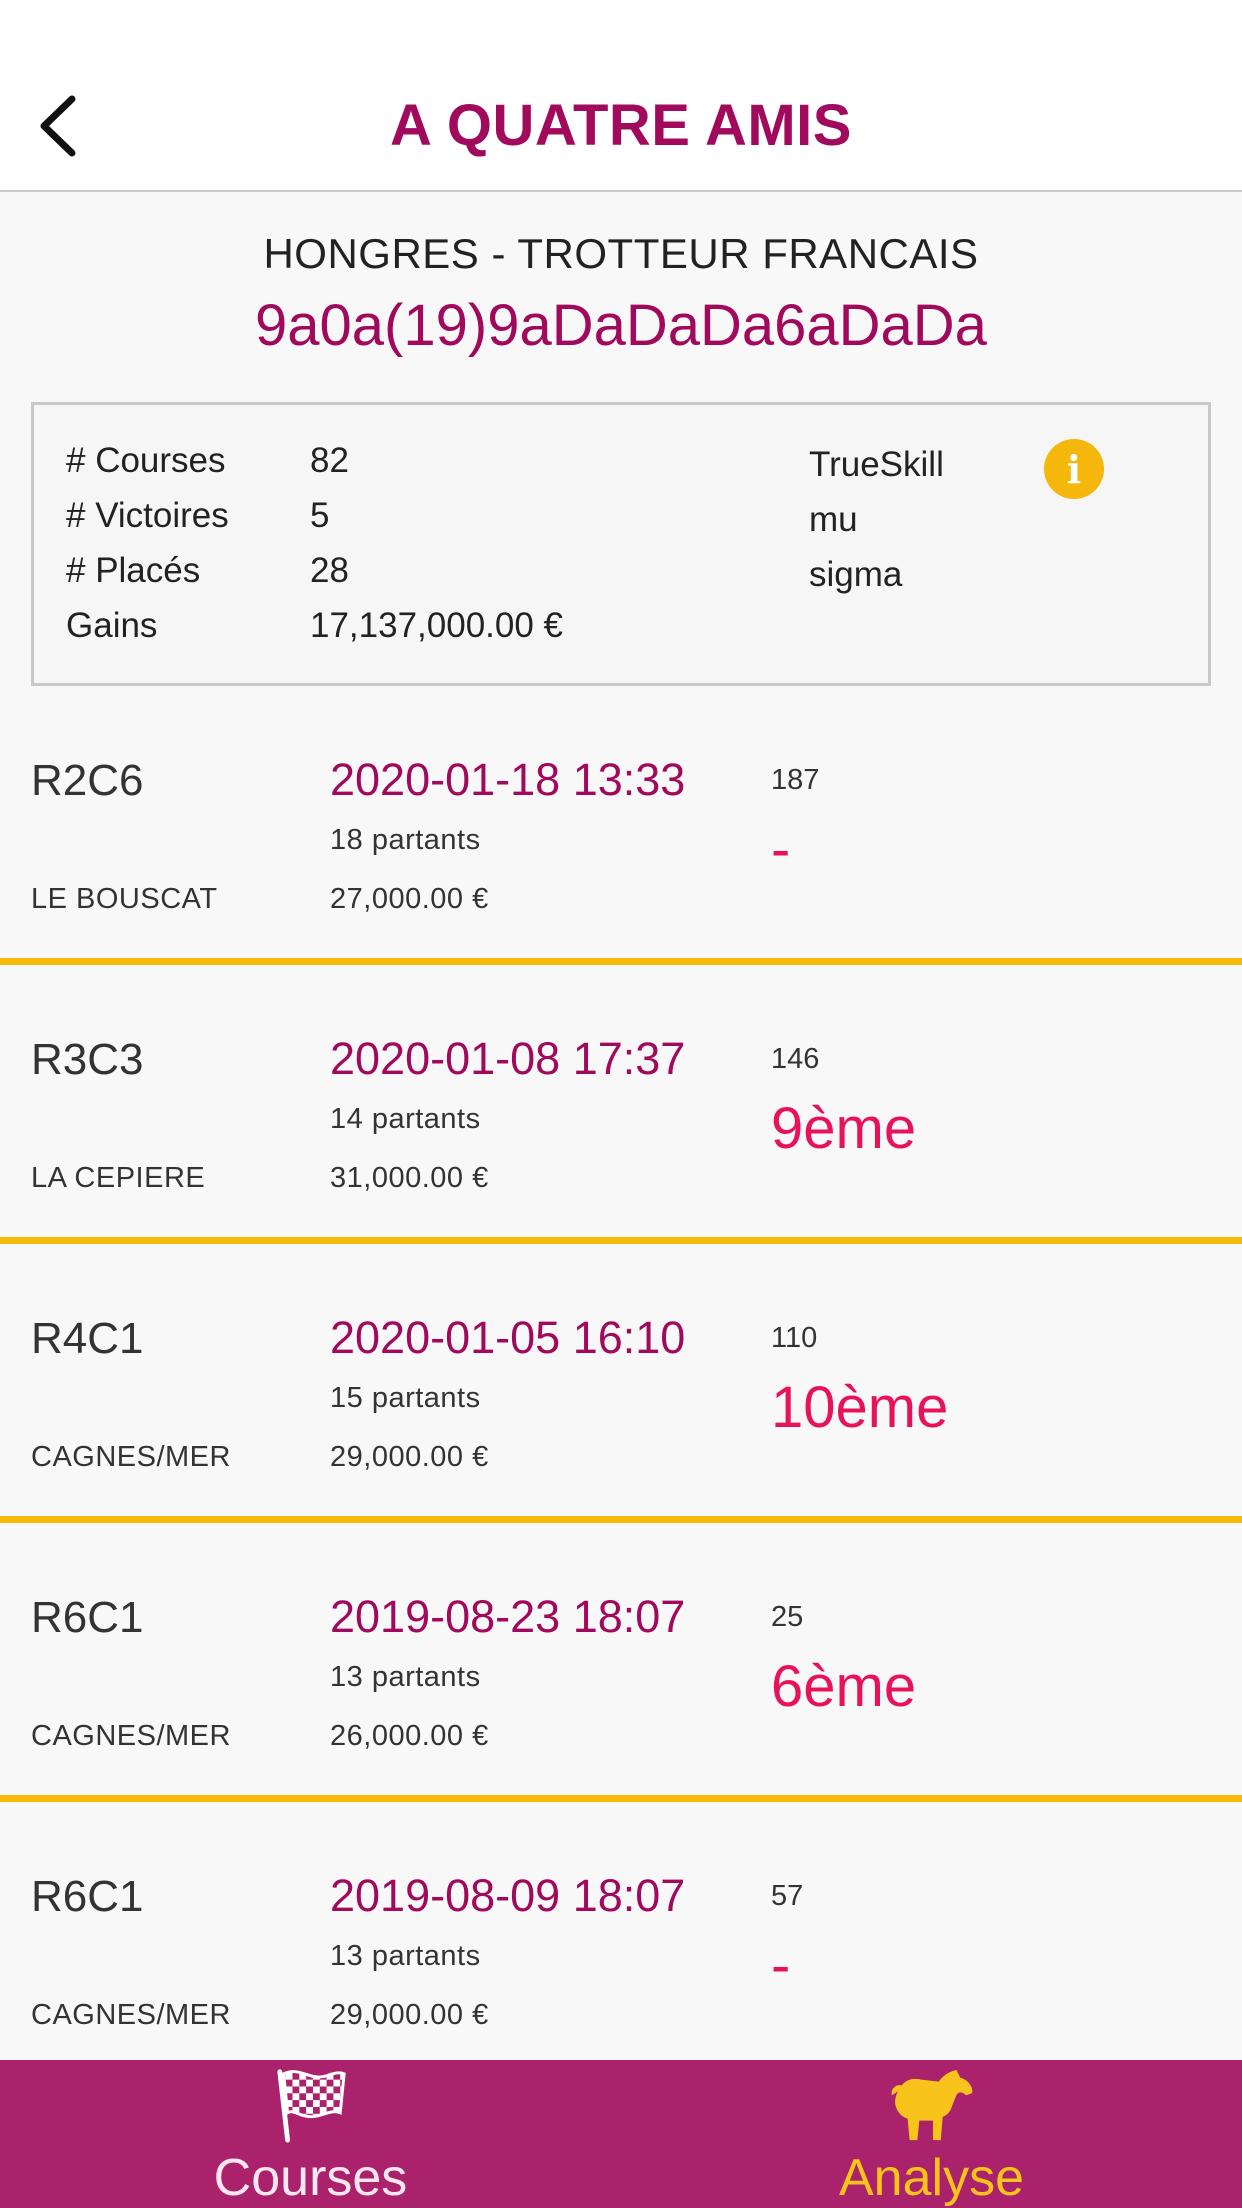 This screenshot has width=1242, height=2208. What do you see at coordinates (621, 253) in the screenshot?
I see `horse-category: HONGRES - TROTTEUR FRANCAIS` at bounding box center [621, 253].